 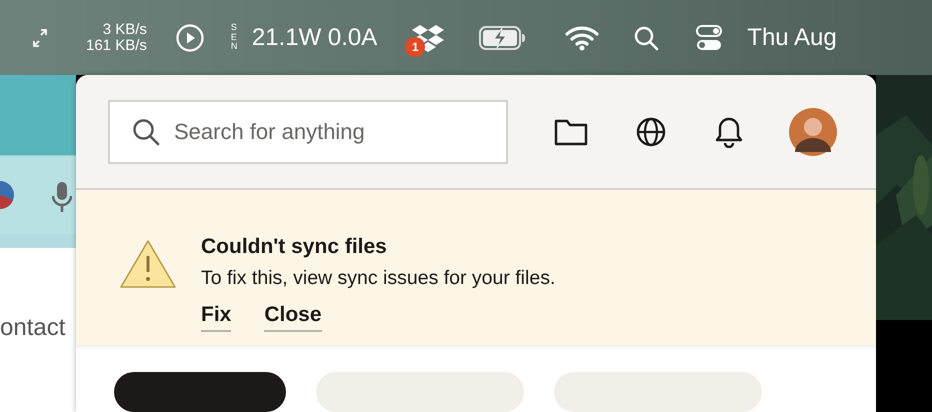 I want to click on avatar, so click(x=813, y=132).